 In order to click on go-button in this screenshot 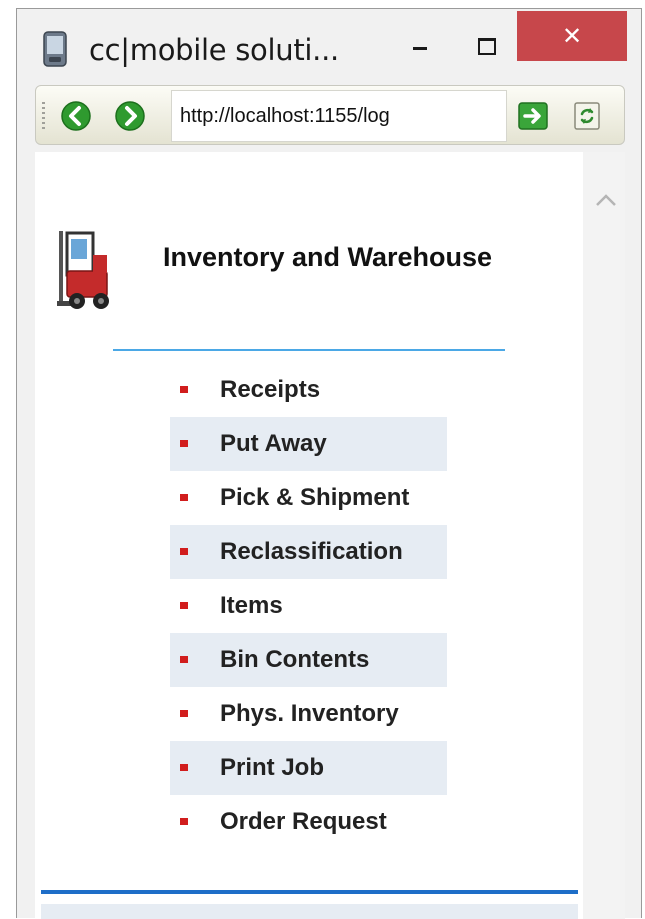, I will do `click(533, 116)`.